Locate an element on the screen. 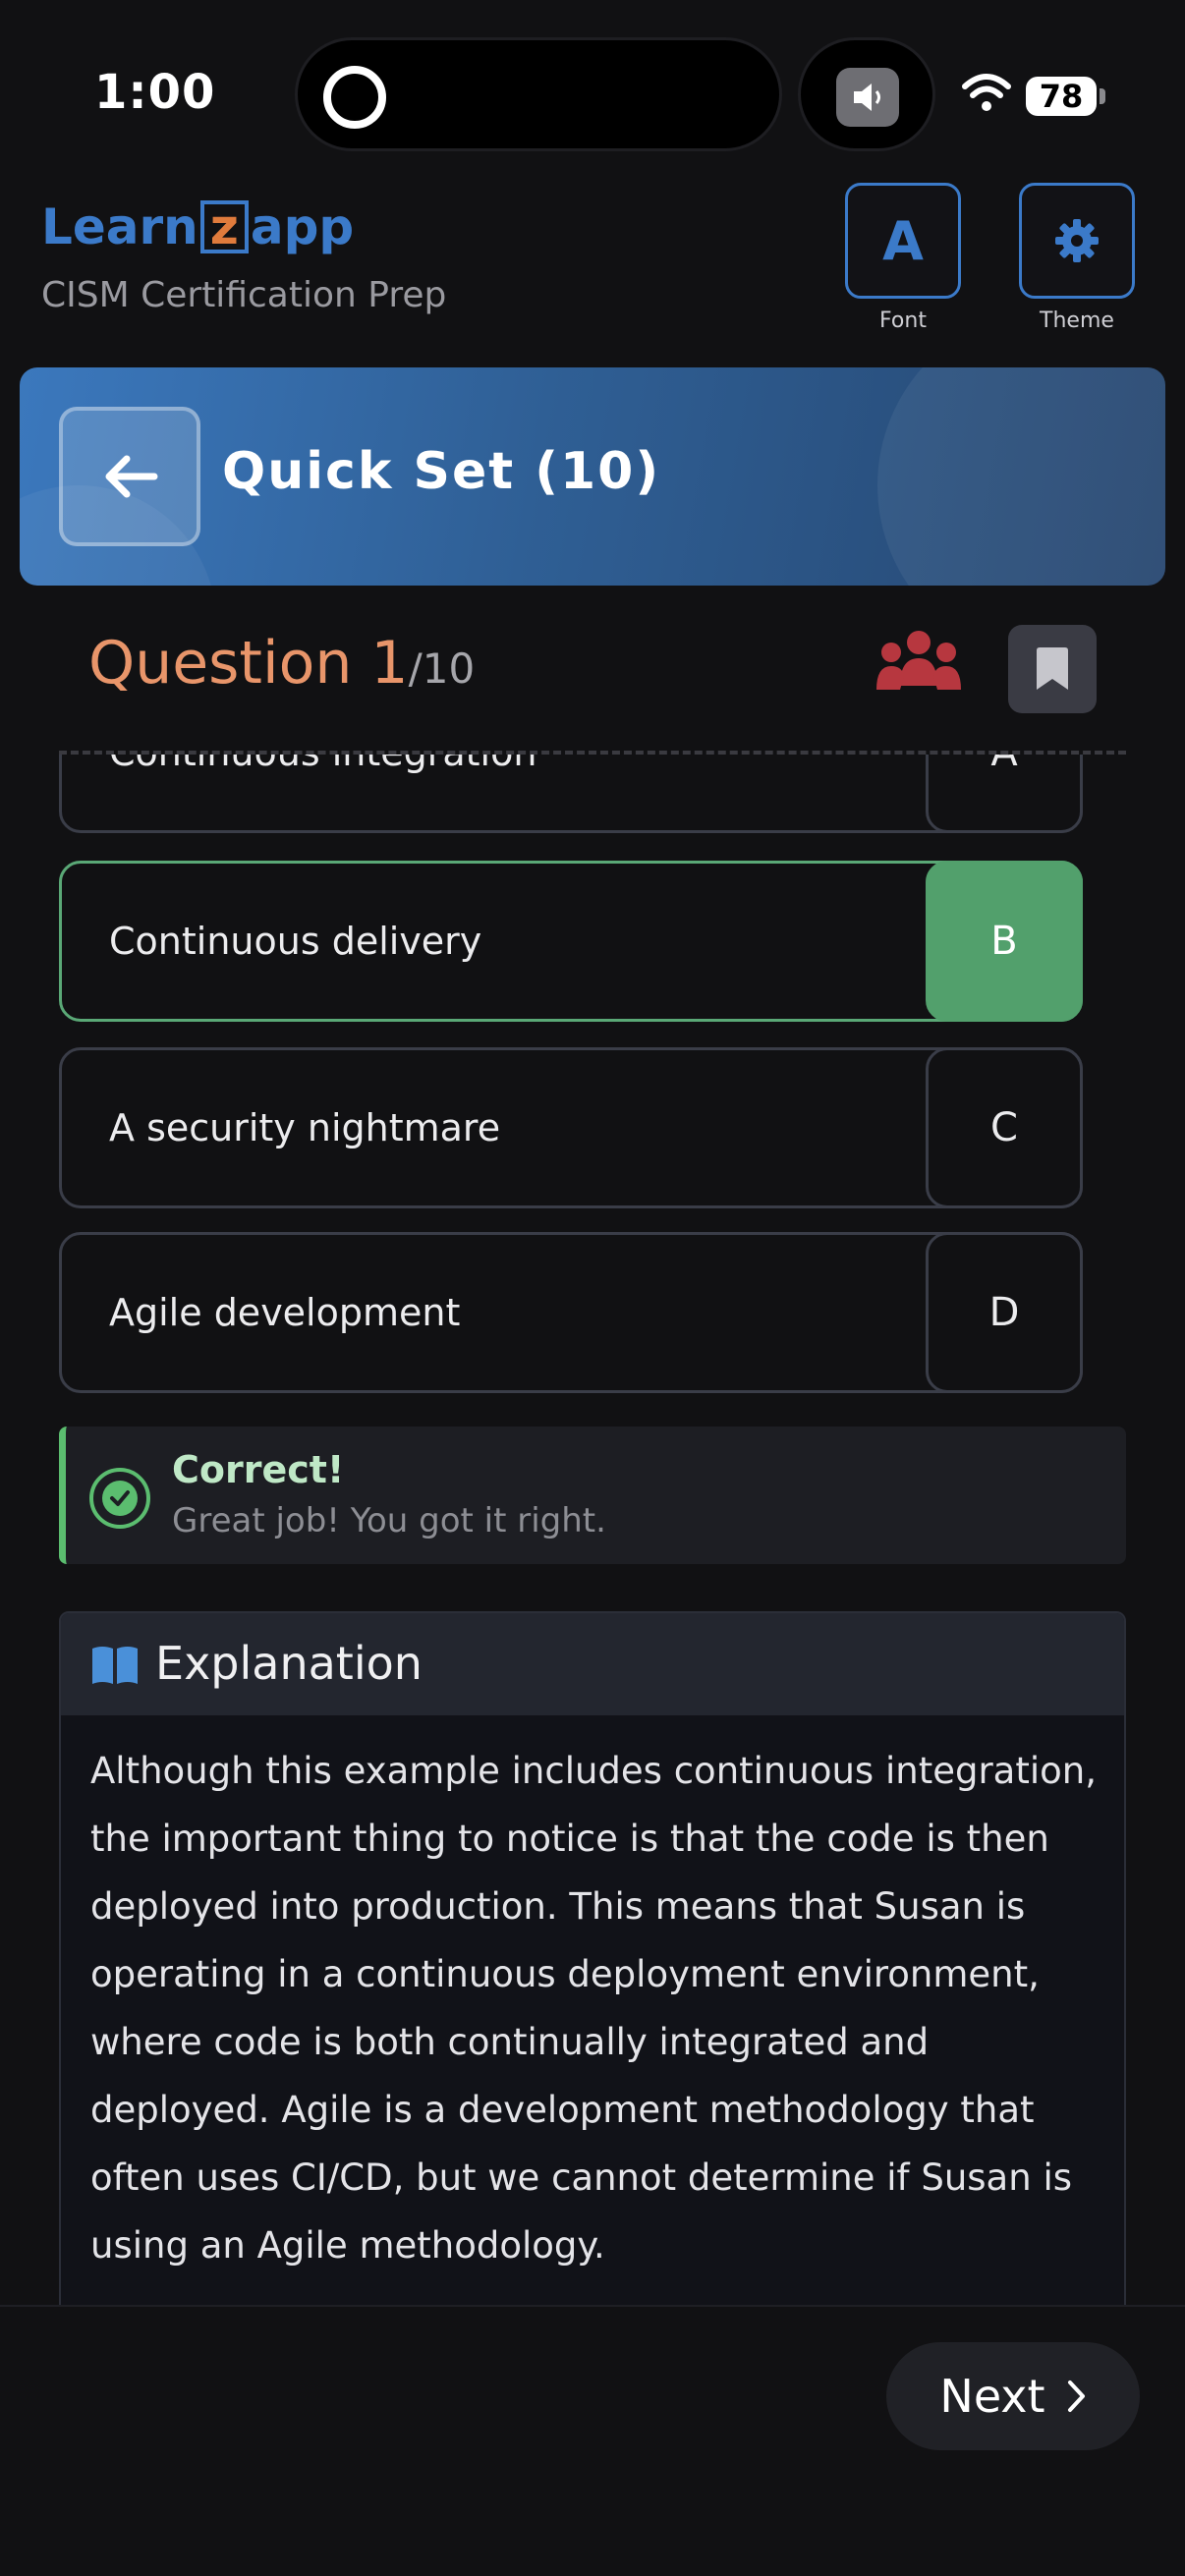 The width and height of the screenshot is (1185, 2576). feedback-message: Great job! You got it right. is located at coordinates (389, 1520).